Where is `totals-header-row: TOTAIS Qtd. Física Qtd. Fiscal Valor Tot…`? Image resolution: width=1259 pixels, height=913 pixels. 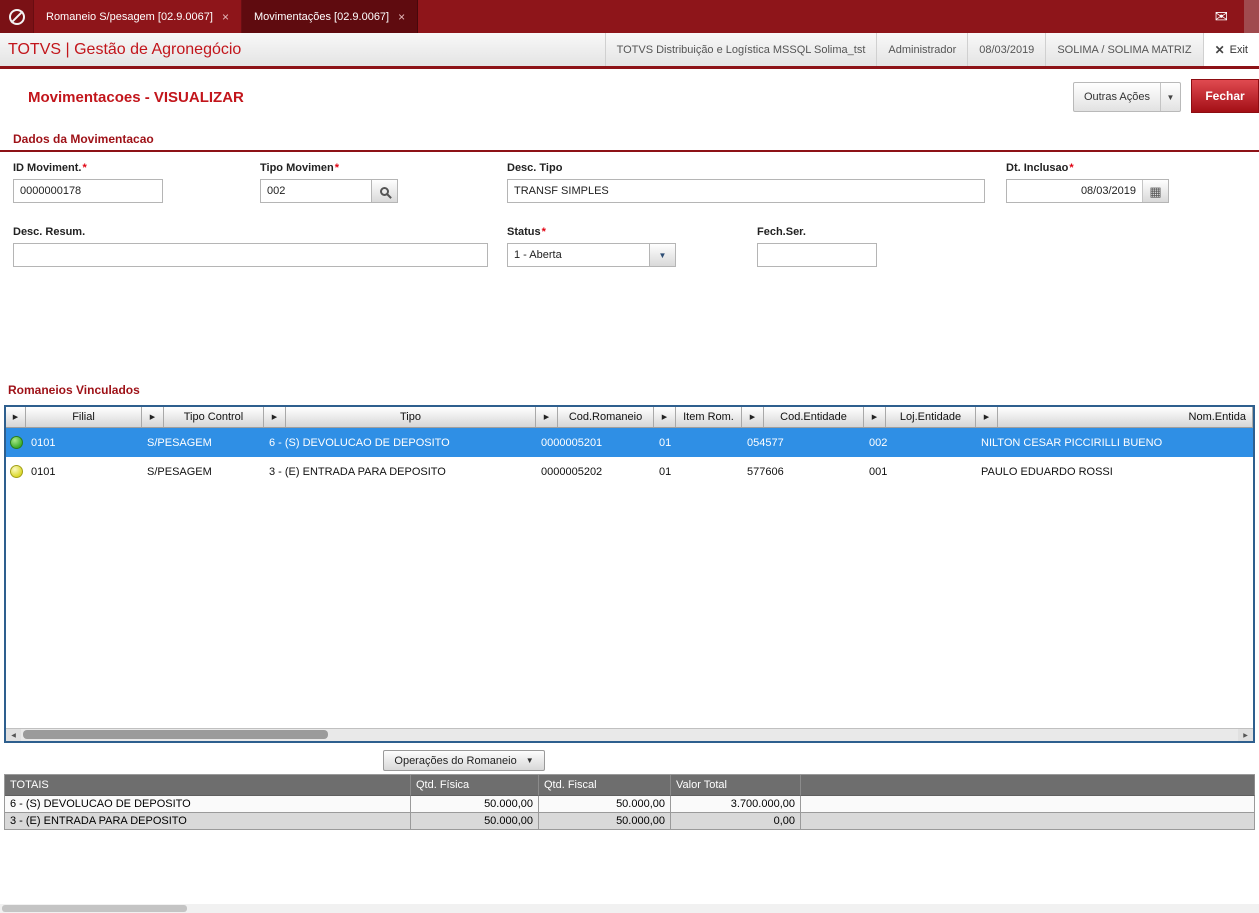 totals-header-row: TOTAIS Qtd. Física Qtd. Fiscal Valor Tot… is located at coordinates (630, 785).